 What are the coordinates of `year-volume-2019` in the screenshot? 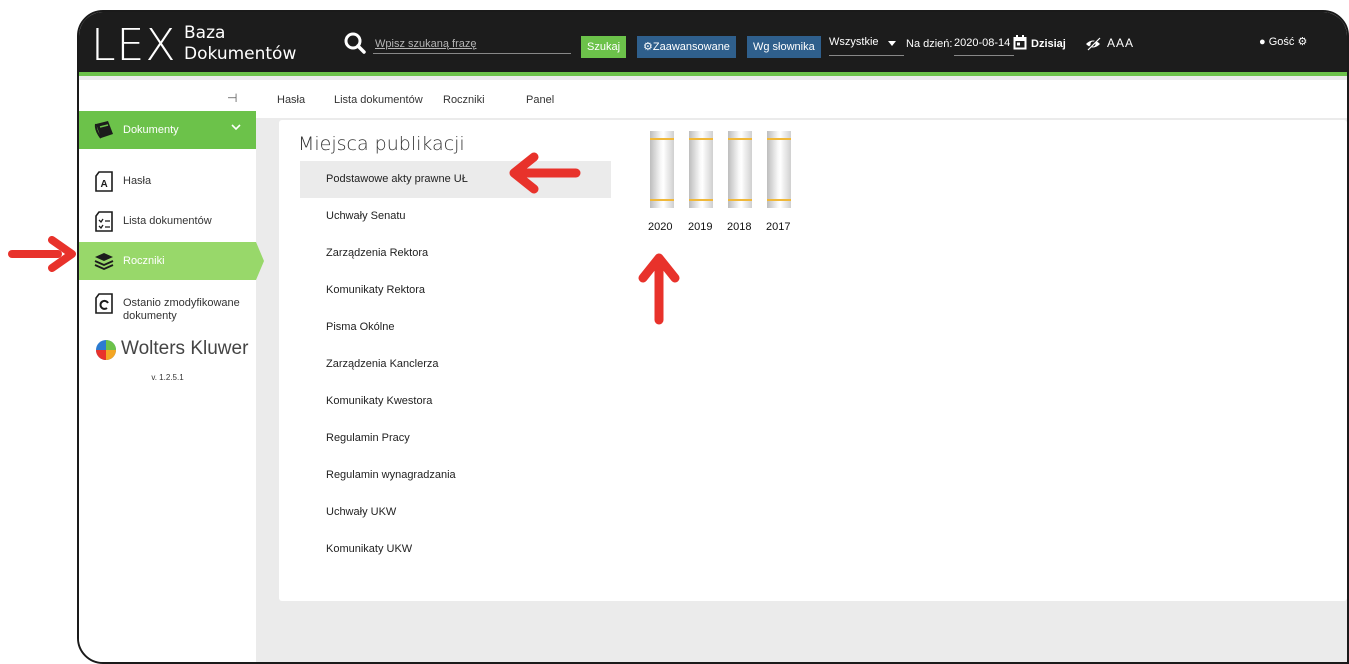 It's located at (701, 169).